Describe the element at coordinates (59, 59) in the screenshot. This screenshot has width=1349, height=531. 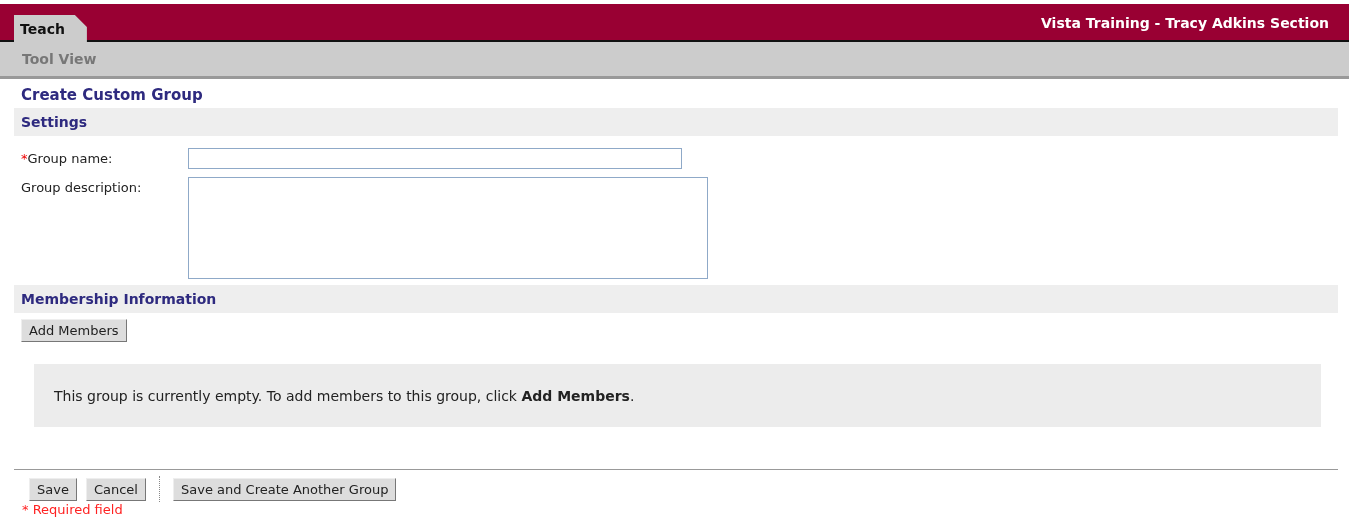
I see `tool-view-label: Tool View` at that location.